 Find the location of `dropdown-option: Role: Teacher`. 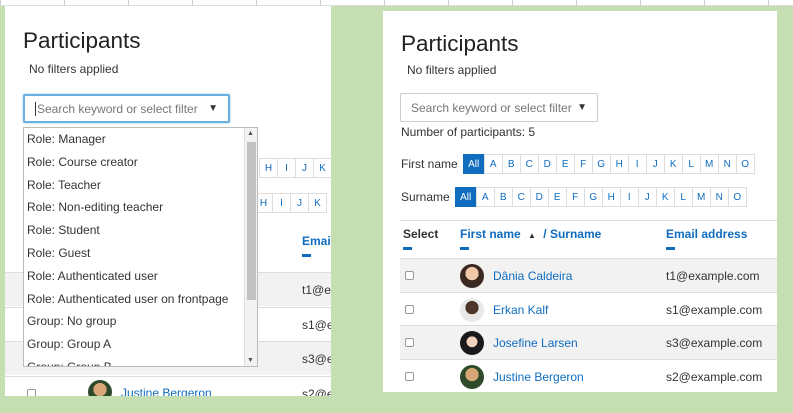

dropdown-option: Role: Teacher is located at coordinates (140, 185).